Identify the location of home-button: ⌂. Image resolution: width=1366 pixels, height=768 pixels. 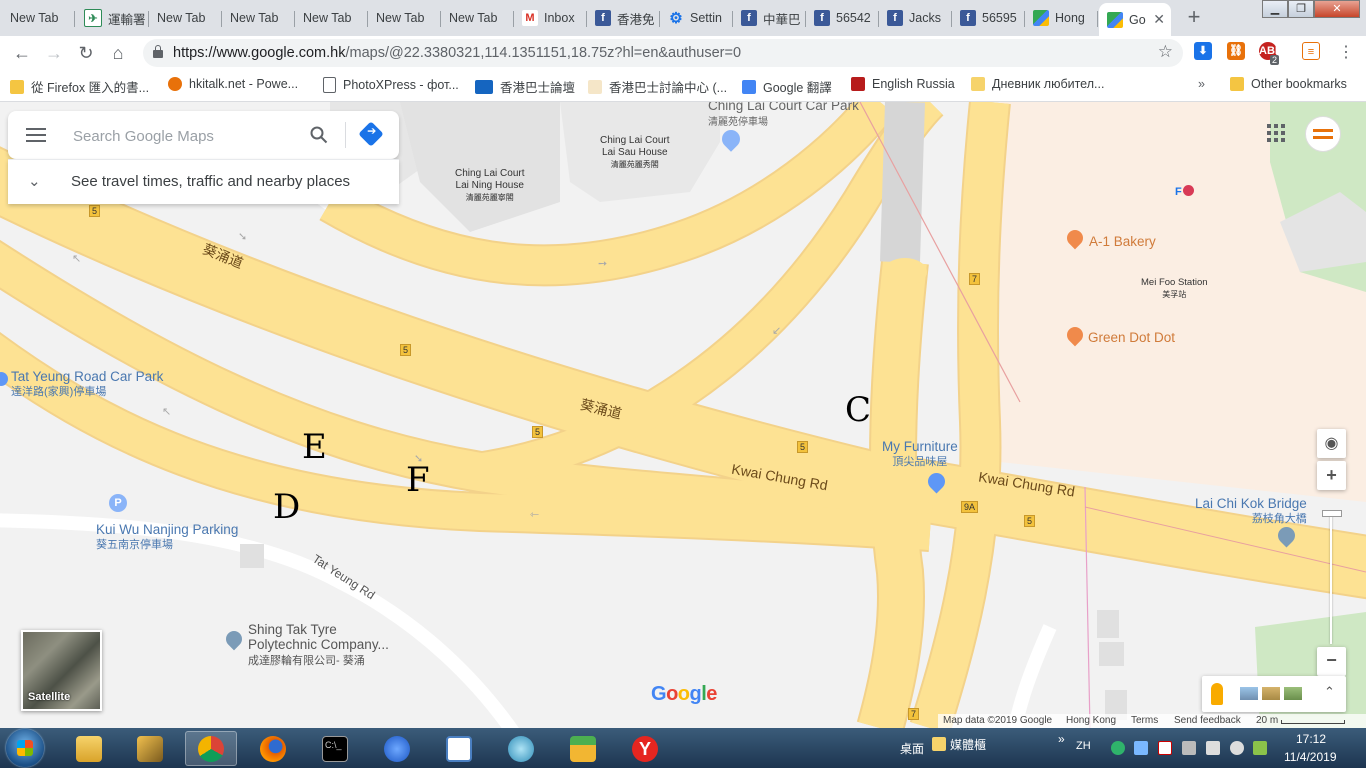
(118, 53).